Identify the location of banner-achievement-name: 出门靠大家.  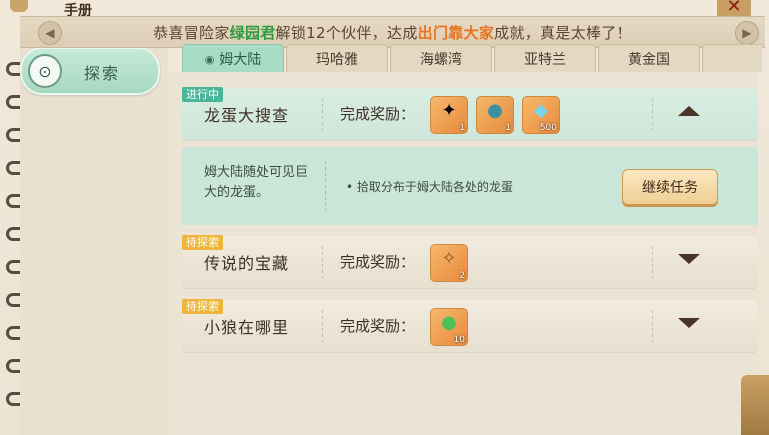
(456, 32).